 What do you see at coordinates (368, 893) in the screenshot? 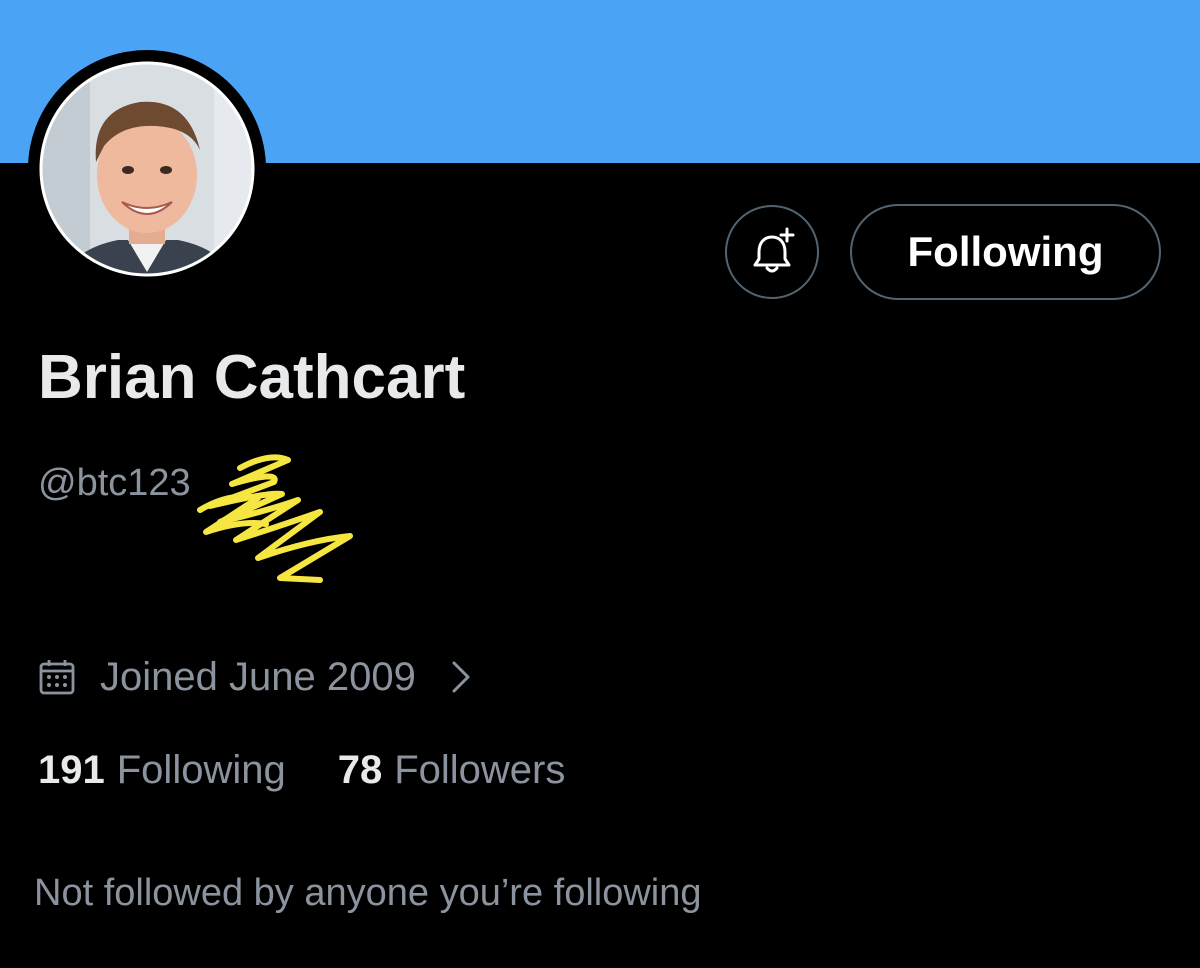
I see `mutual-followers-note: Not followed by anyone you’re following` at bounding box center [368, 893].